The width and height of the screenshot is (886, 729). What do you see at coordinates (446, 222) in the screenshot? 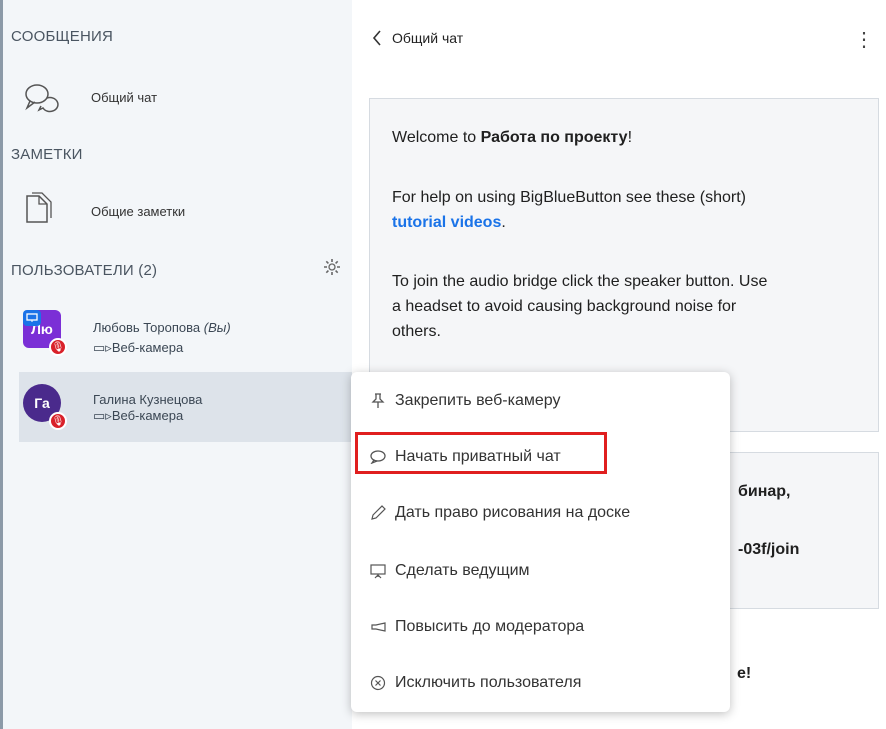
I see `tutorial-link: tutorial videos` at bounding box center [446, 222].